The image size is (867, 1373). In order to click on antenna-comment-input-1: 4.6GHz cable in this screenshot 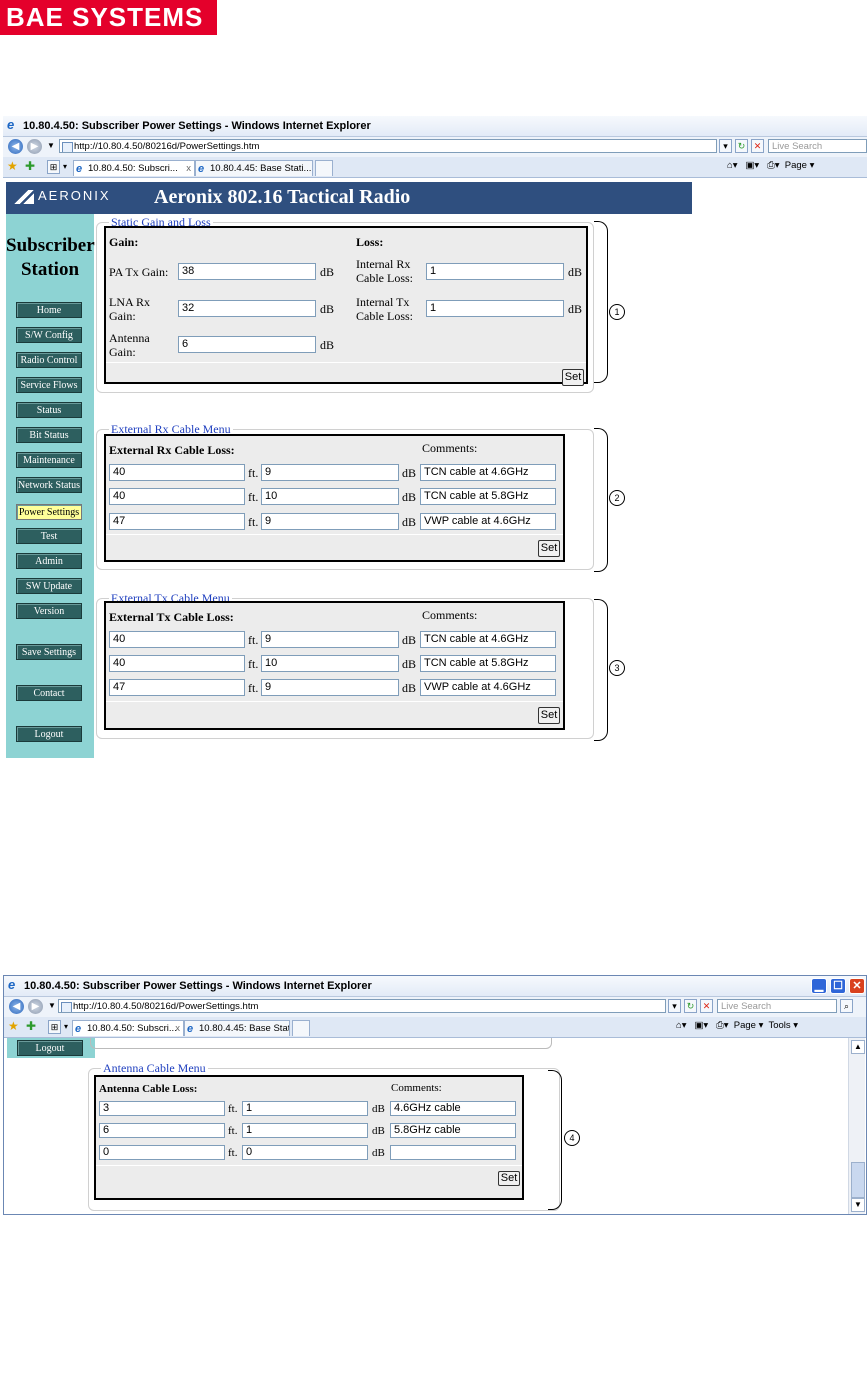, I will do `click(453, 1108)`.